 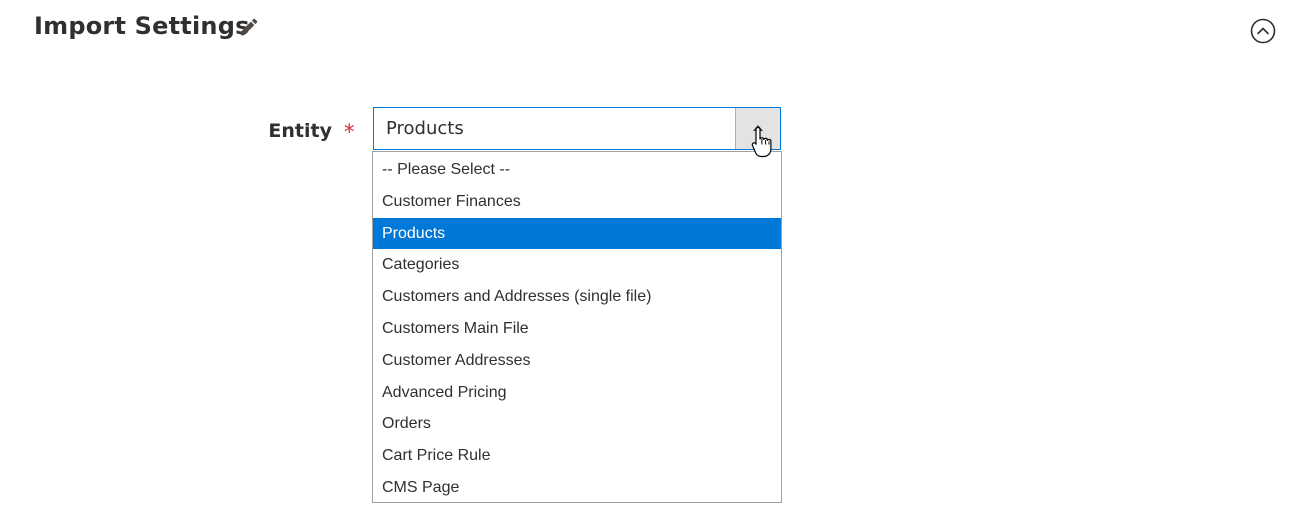 What do you see at coordinates (577, 202) in the screenshot?
I see `entity-option: Customer Finances` at bounding box center [577, 202].